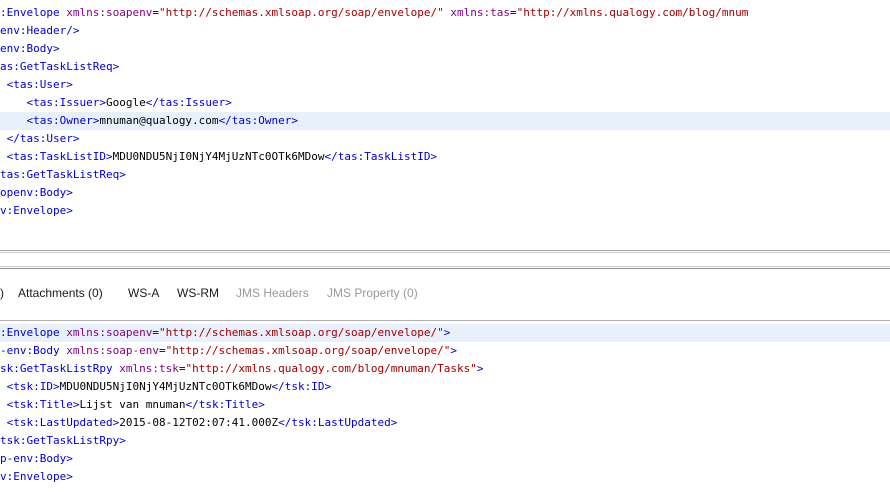 The height and width of the screenshot is (500, 890). I want to click on xml-token: tas:GetTaskListReq>, so click(63, 174).